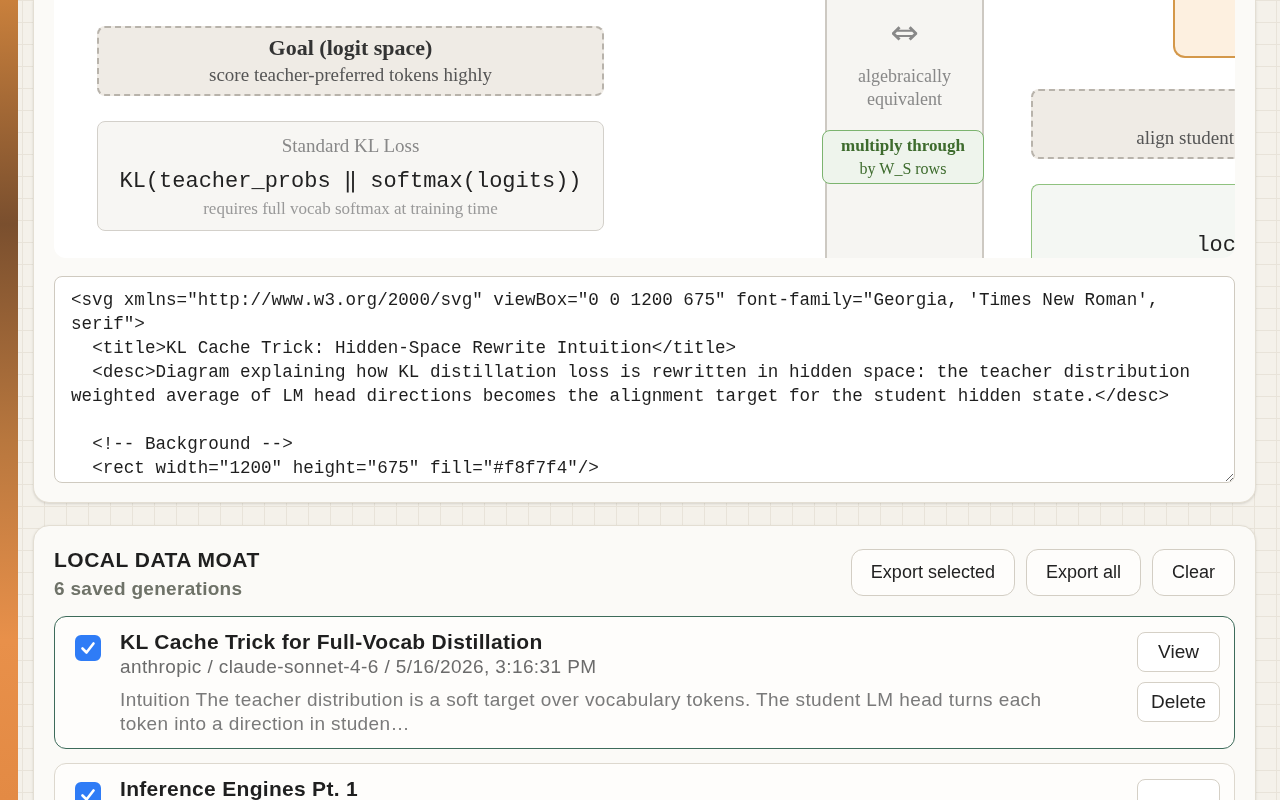 The width and height of the screenshot is (1280, 800). What do you see at coordinates (932, 572) in the screenshot?
I see `action-button: Export selected` at bounding box center [932, 572].